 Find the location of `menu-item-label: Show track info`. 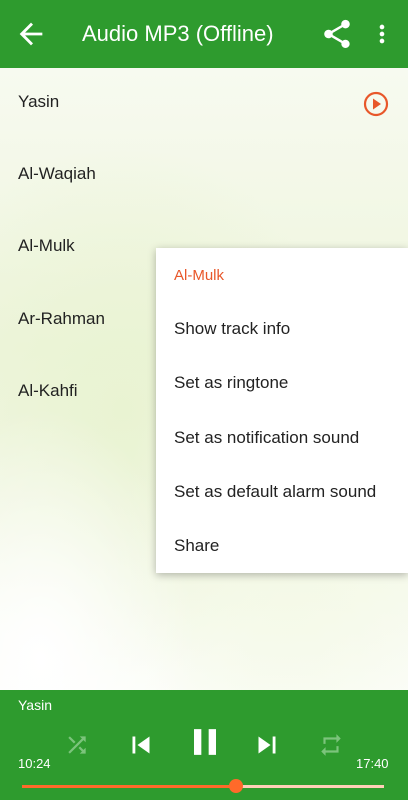

menu-item-label: Show track info is located at coordinates (232, 328).